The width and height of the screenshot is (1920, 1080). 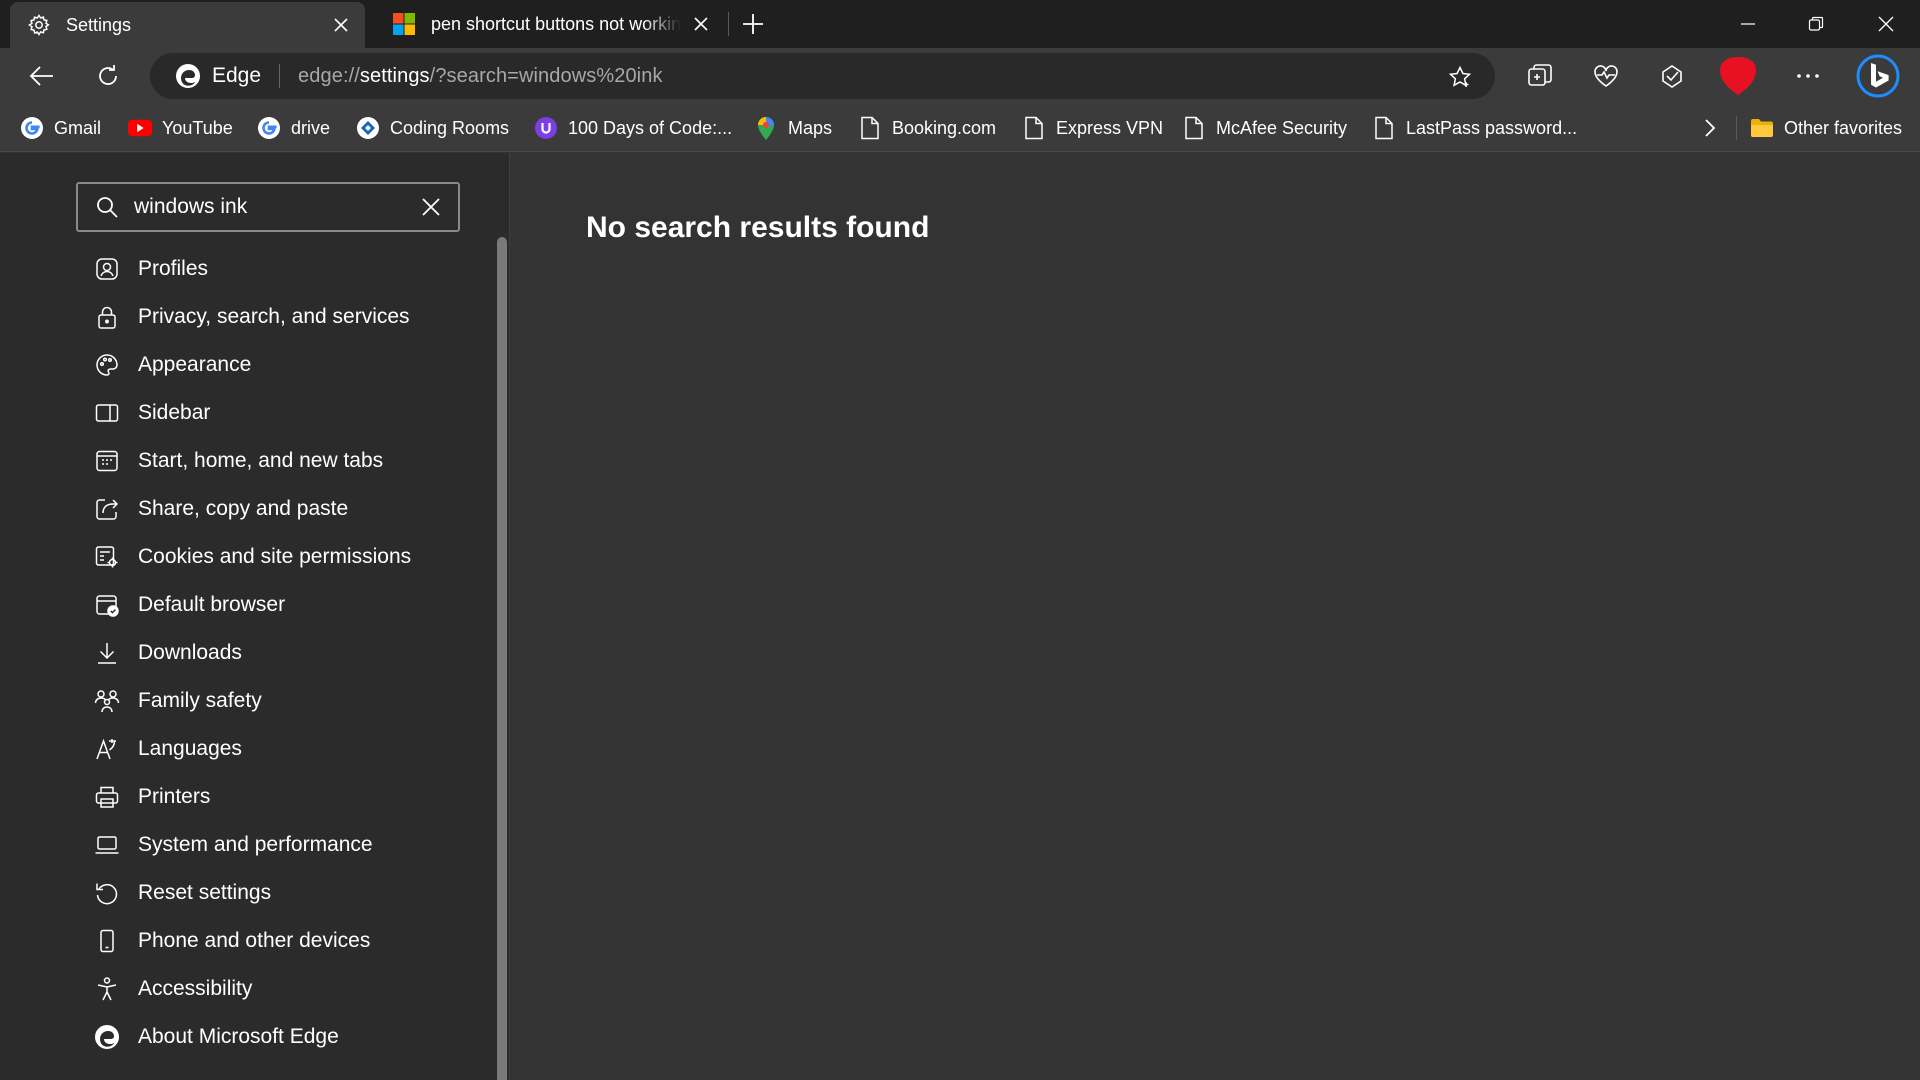 I want to click on url-path: /?search=windows%20ink, so click(x=546, y=75).